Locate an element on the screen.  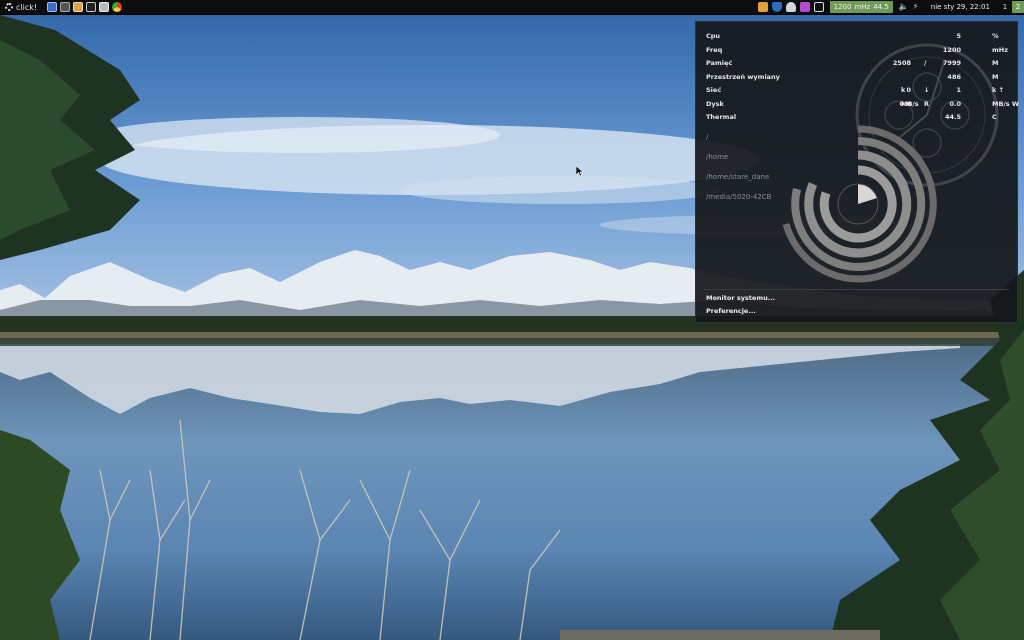
launcher-bar is located at coordinates (85, 7).